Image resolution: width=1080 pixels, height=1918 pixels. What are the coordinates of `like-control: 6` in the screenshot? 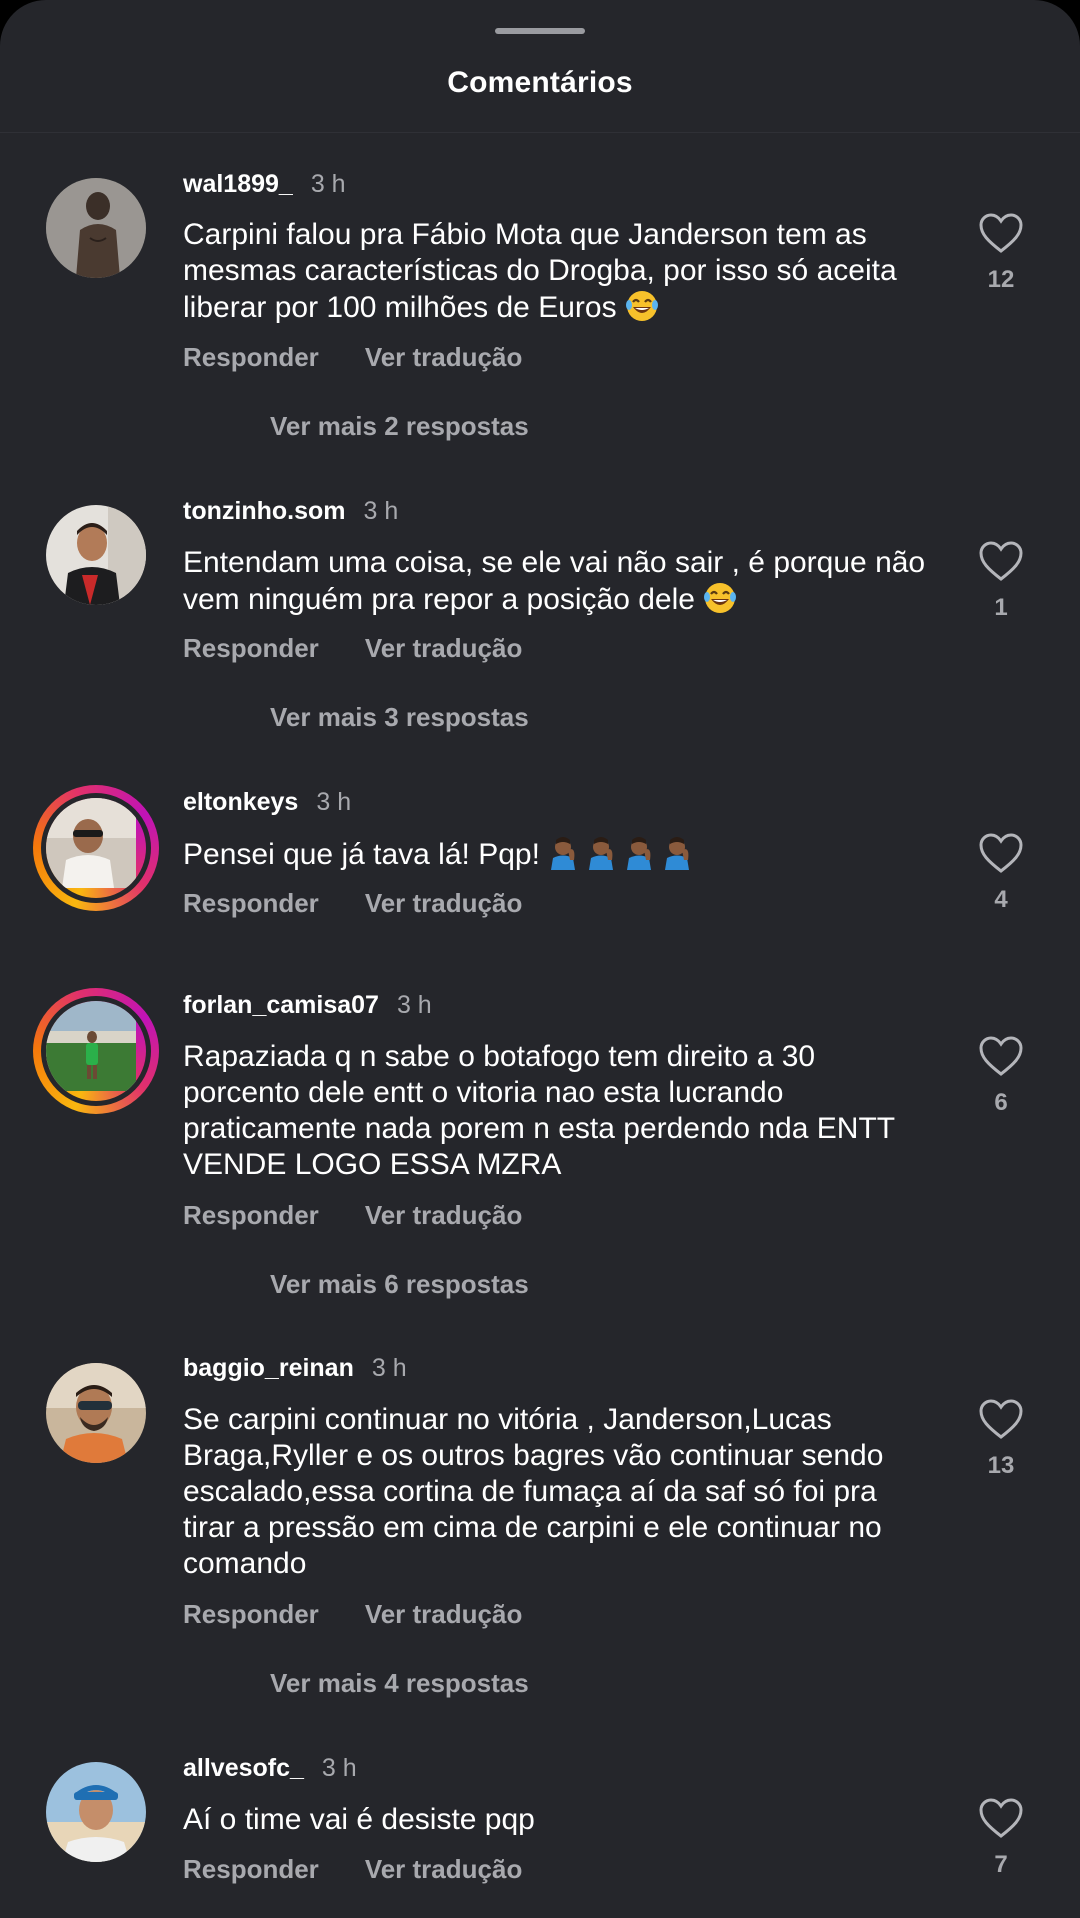 It's located at (1001, 1076).